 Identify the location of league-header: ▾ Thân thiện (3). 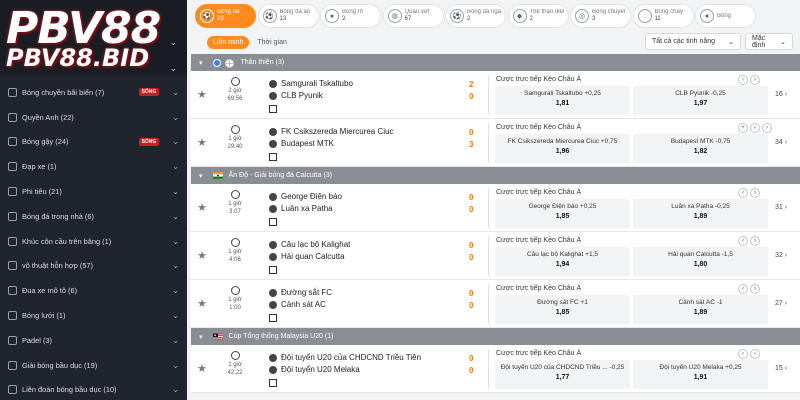
(495, 62).